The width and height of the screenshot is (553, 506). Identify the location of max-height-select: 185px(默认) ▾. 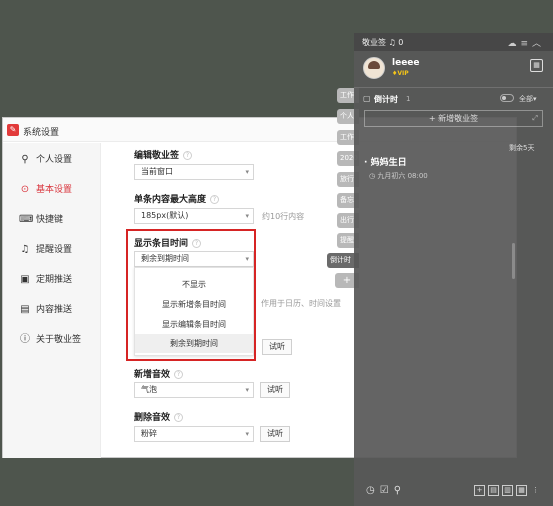
(194, 216).